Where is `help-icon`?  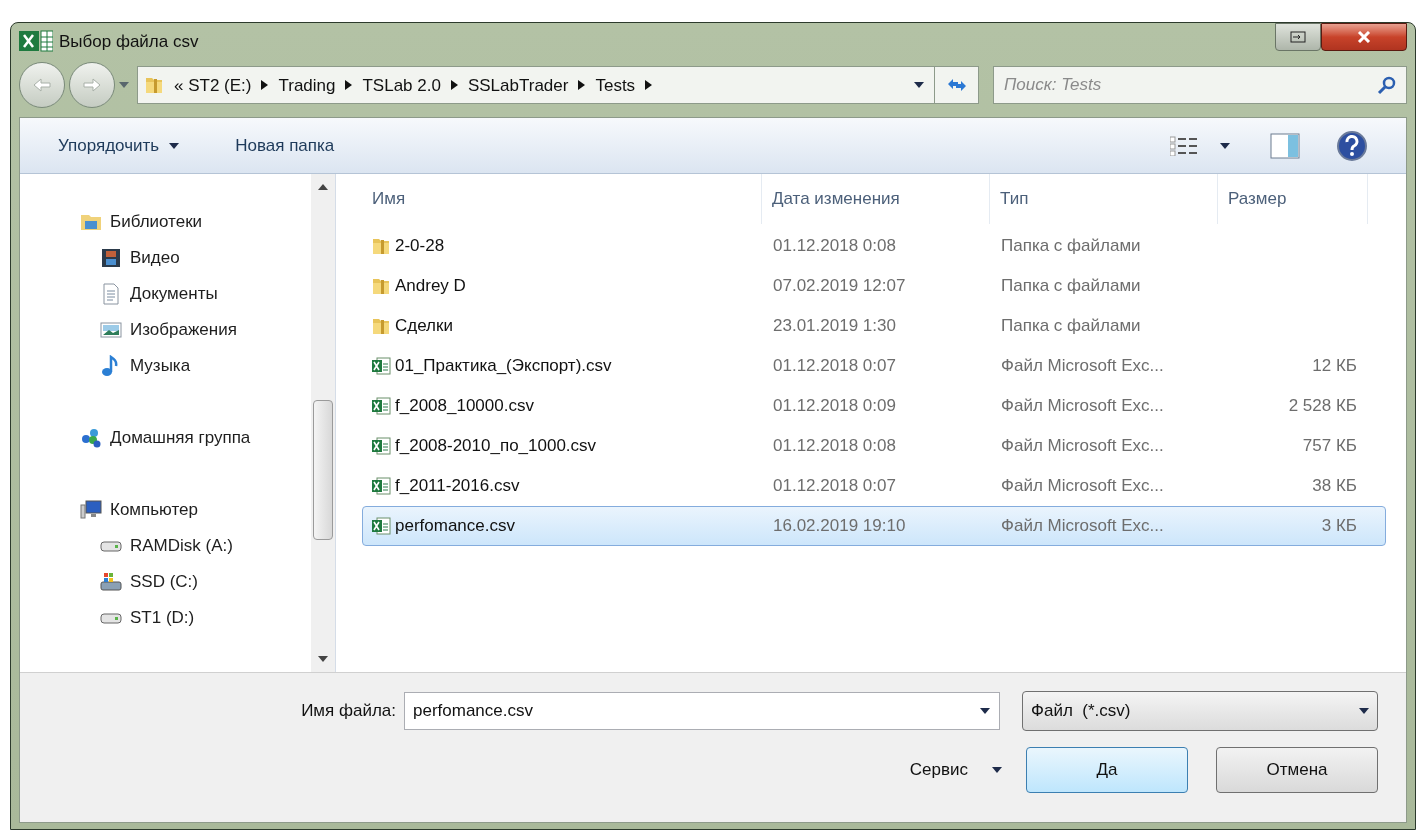
help-icon is located at coordinates (1352, 145).